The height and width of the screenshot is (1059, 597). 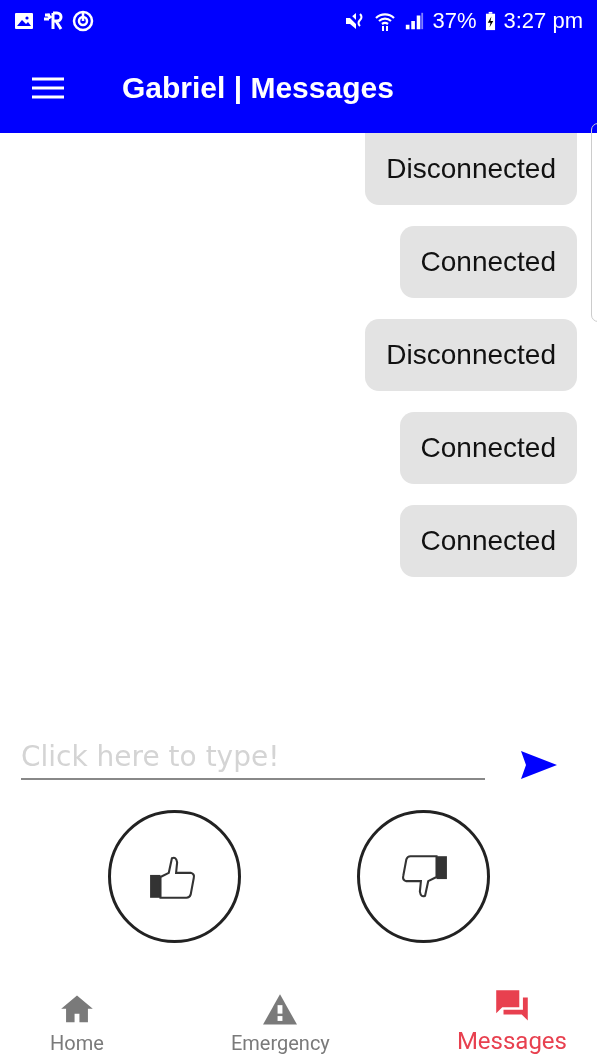 I want to click on warning-icon, so click(x=280, y=1010).